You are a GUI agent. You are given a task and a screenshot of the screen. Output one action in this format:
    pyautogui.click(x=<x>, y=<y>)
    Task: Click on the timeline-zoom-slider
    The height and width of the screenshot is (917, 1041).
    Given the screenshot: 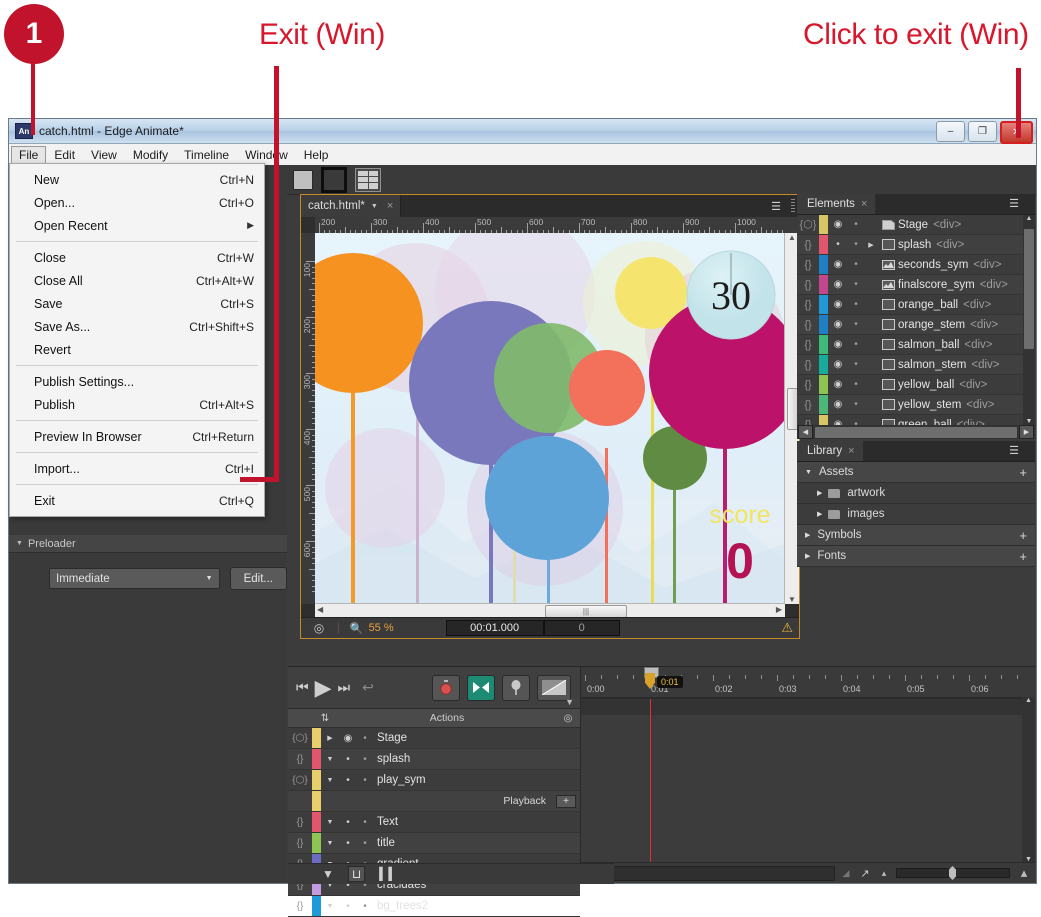 What is the action you would take?
    pyautogui.click(x=953, y=873)
    